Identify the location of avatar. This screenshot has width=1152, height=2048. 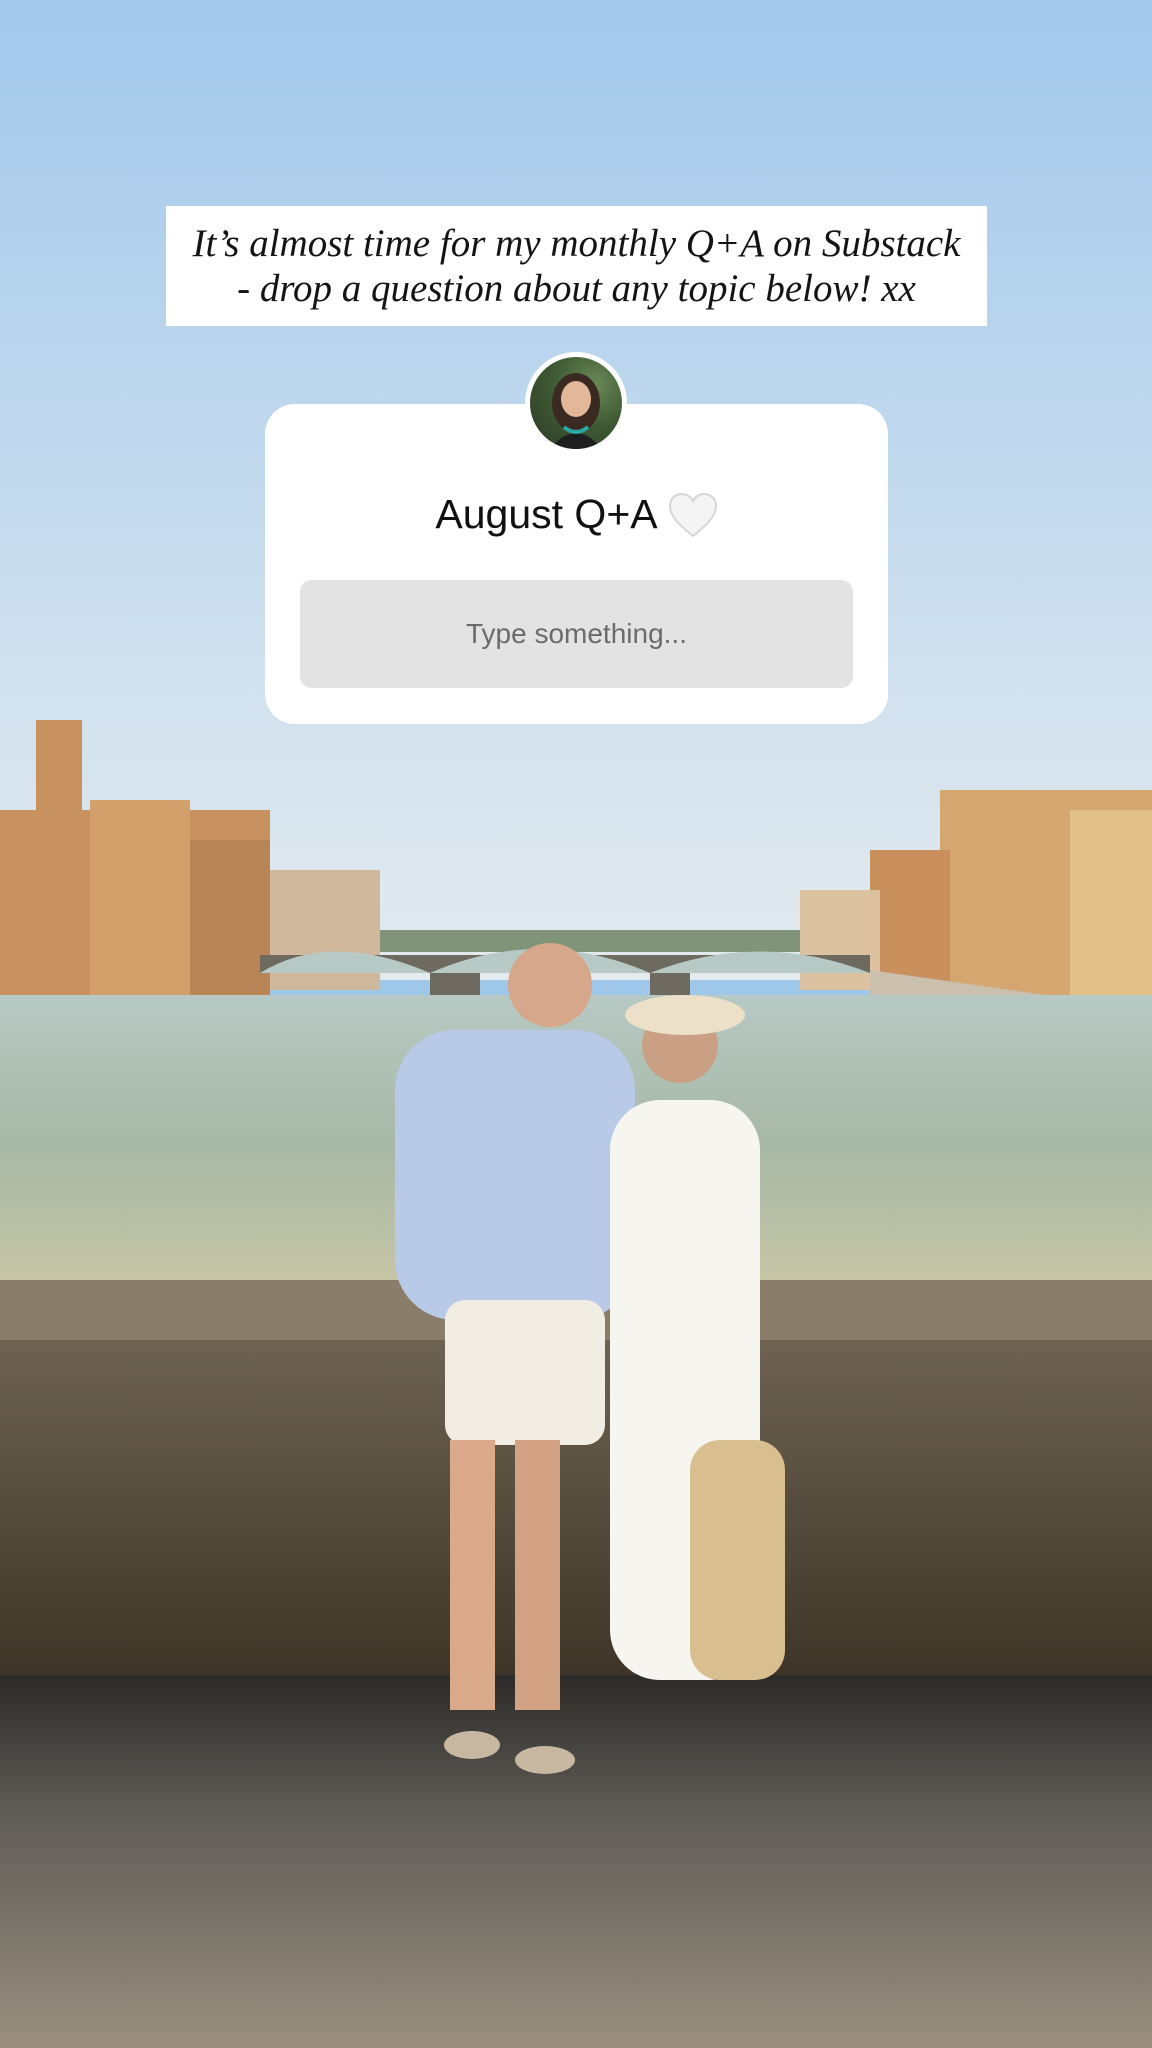
(576, 403).